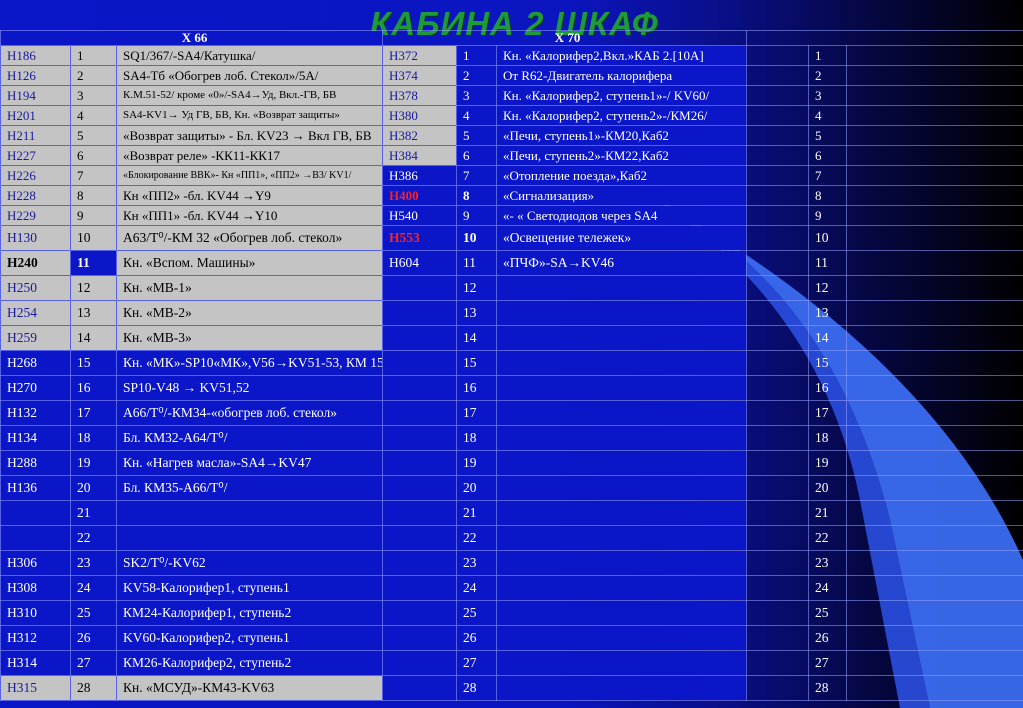  What do you see at coordinates (828, 588) in the screenshot?
I see `repeat-pin-number: 24` at bounding box center [828, 588].